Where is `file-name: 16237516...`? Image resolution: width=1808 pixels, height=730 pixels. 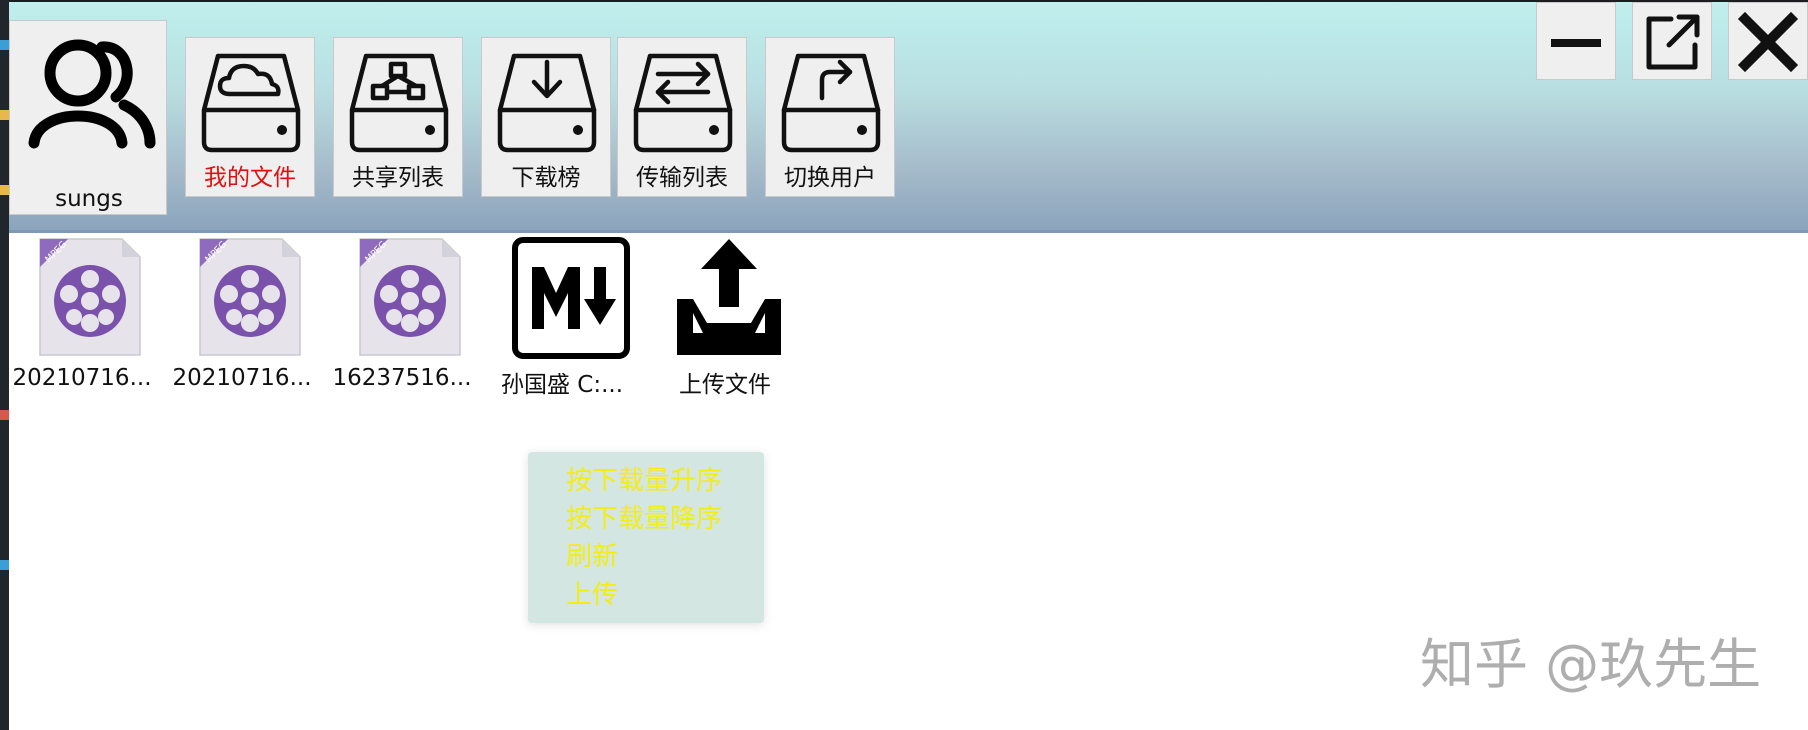 file-name: 16237516... is located at coordinates (402, 378).